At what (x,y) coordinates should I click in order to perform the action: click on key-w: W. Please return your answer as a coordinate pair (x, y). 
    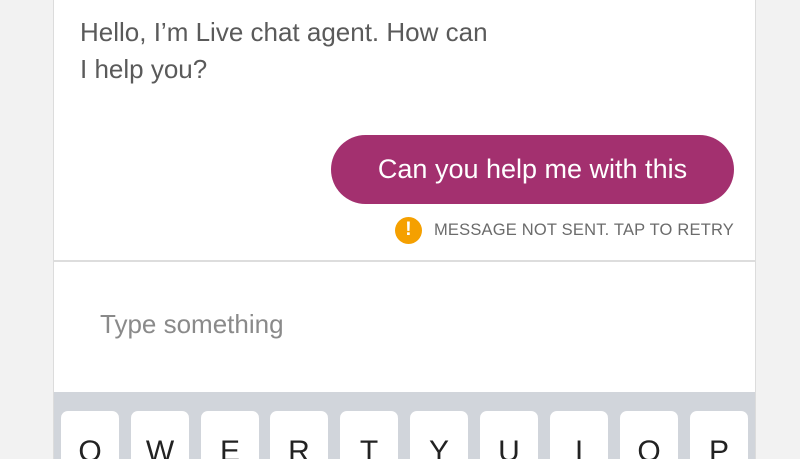
    Looking at the image, I should click on (160, 435).